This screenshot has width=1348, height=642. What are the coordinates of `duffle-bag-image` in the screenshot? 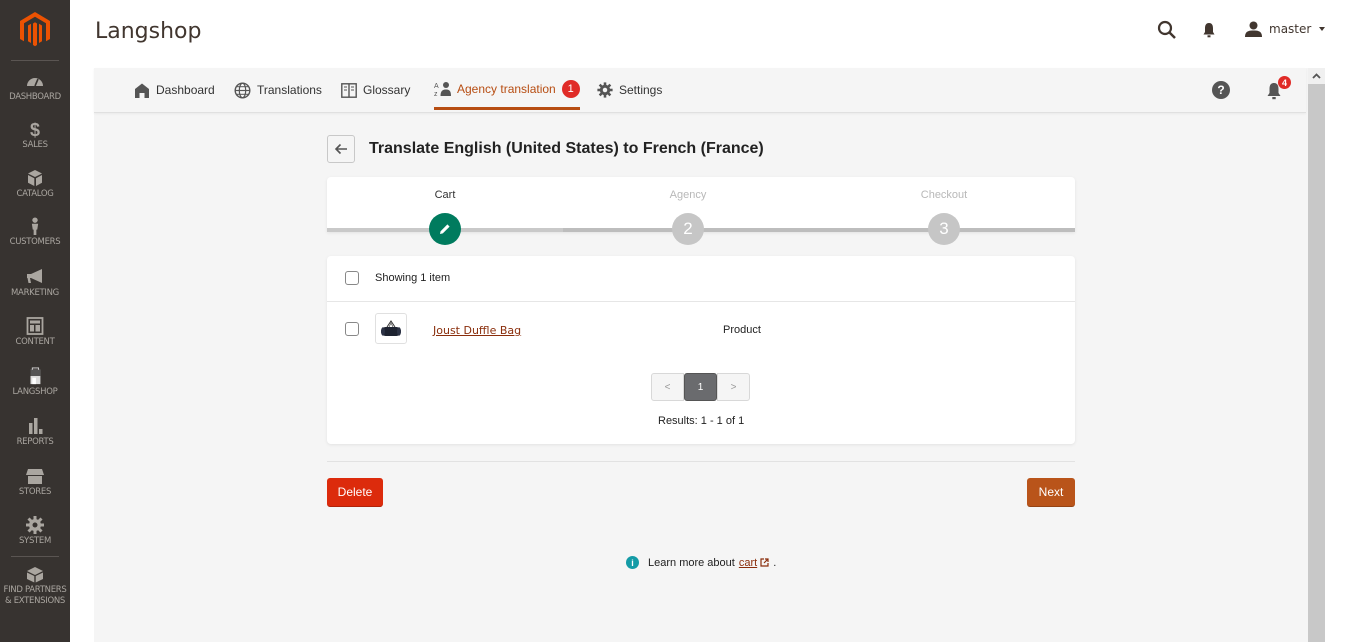 It's located at (391, 327).